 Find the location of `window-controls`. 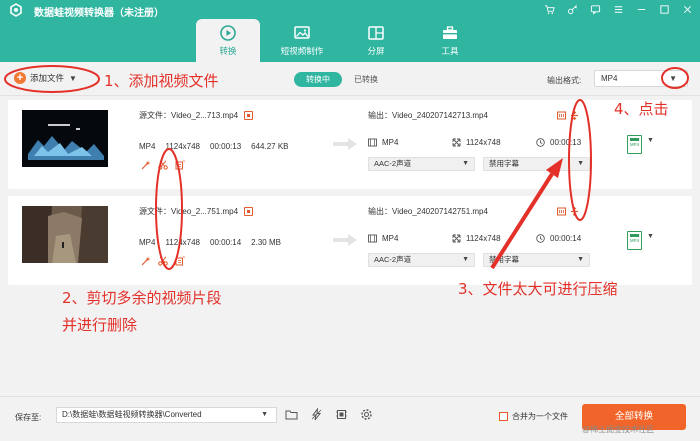

window-controls is located at coordinates (618, 9).